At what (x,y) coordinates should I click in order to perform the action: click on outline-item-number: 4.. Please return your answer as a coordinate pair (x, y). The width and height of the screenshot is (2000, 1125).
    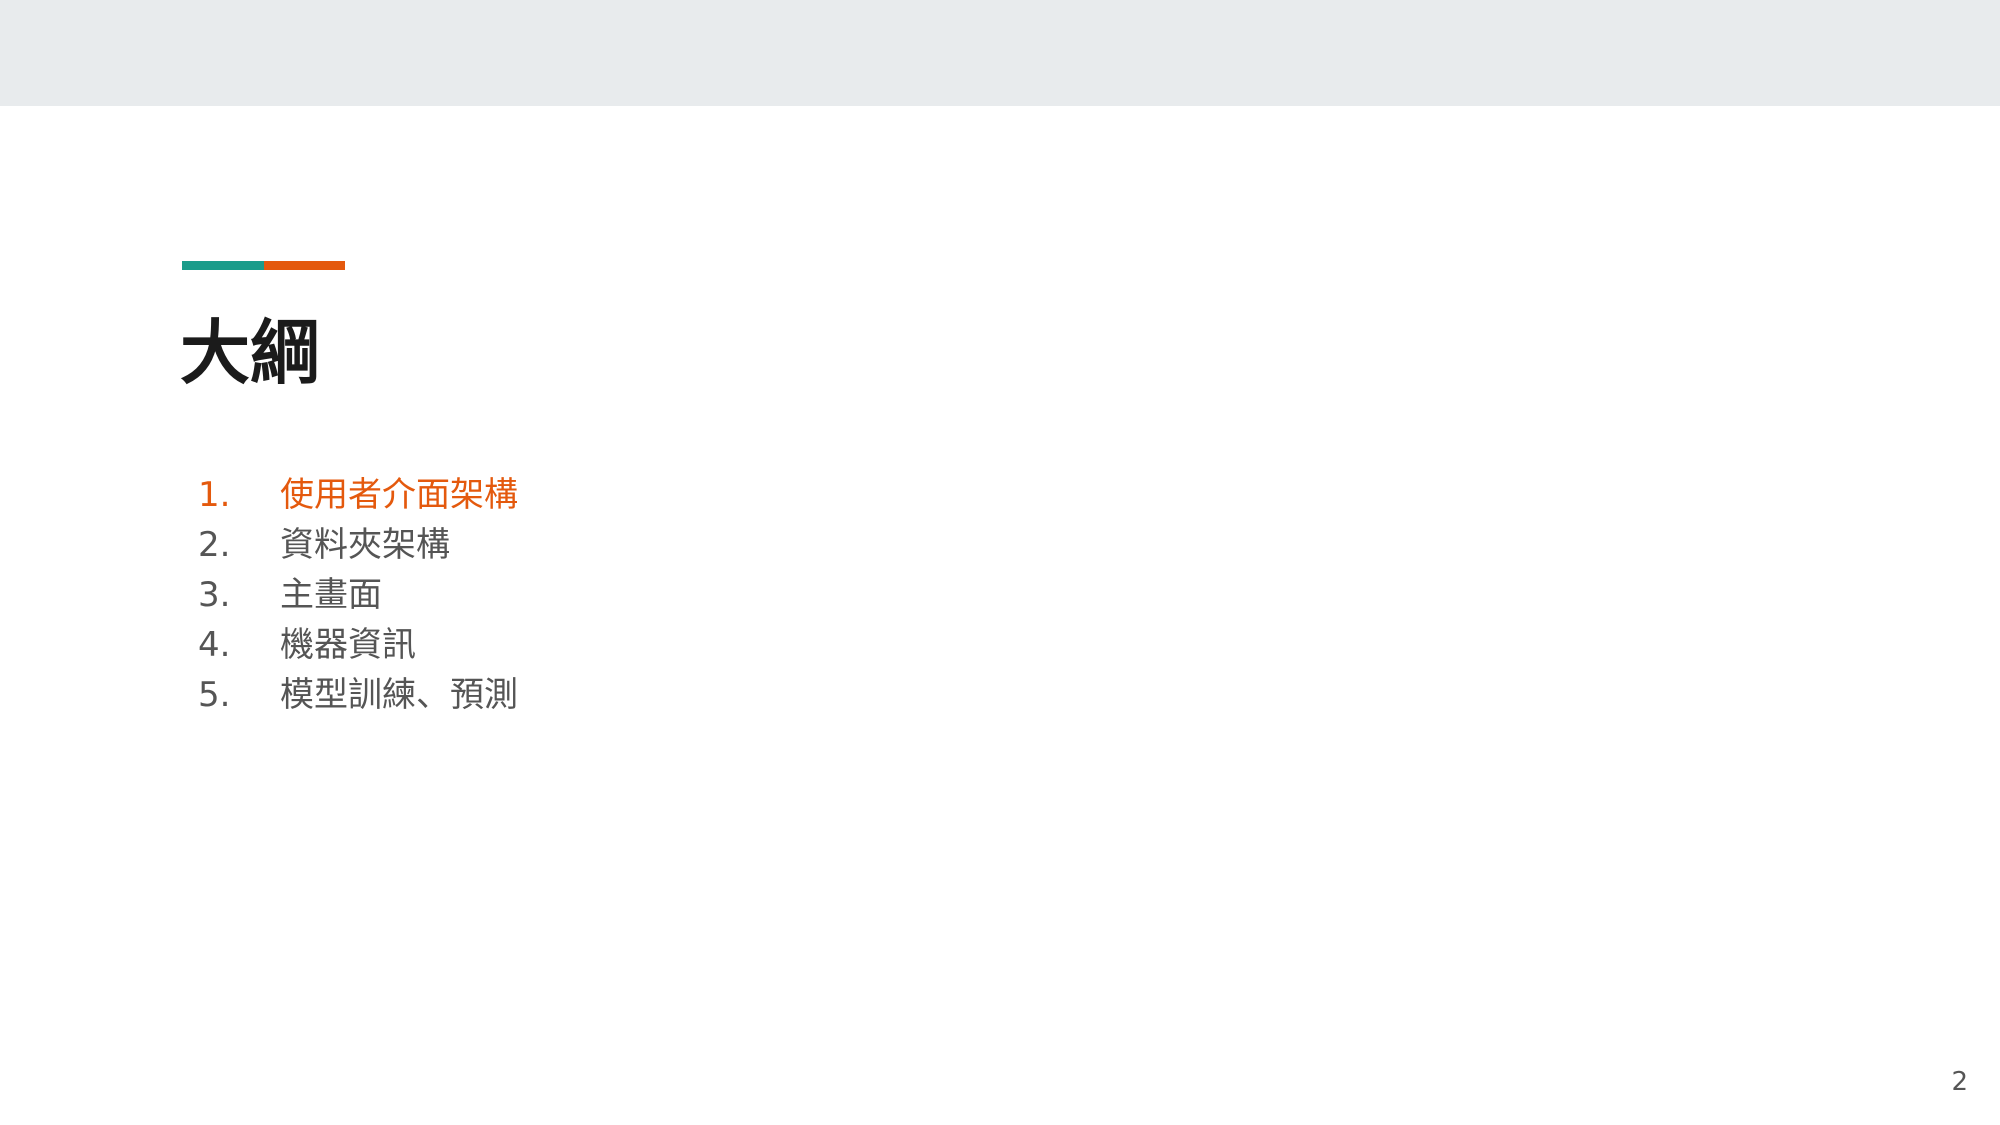
    Looking at the image, I should click on (214, 645).